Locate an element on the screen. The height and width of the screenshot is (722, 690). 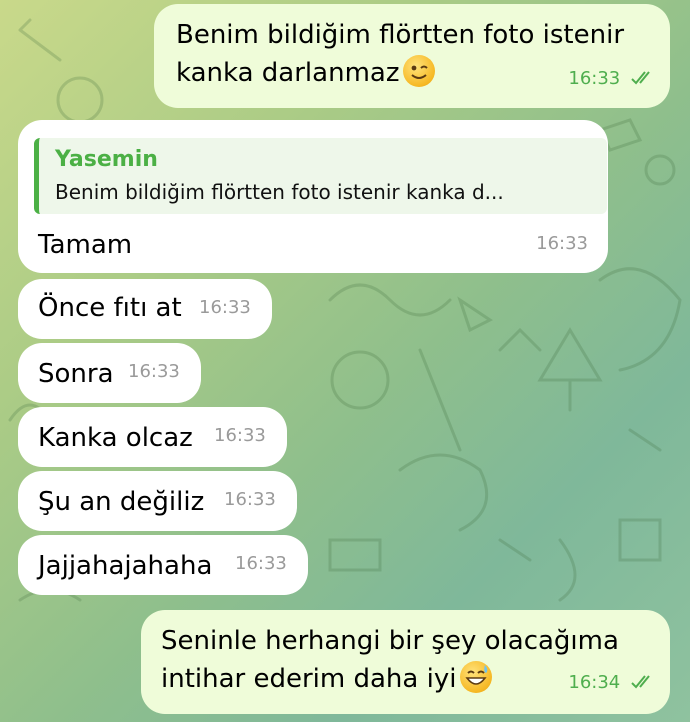
message-bubble-incoming: Sonra 16:33 is located at coordinates (109, 373).